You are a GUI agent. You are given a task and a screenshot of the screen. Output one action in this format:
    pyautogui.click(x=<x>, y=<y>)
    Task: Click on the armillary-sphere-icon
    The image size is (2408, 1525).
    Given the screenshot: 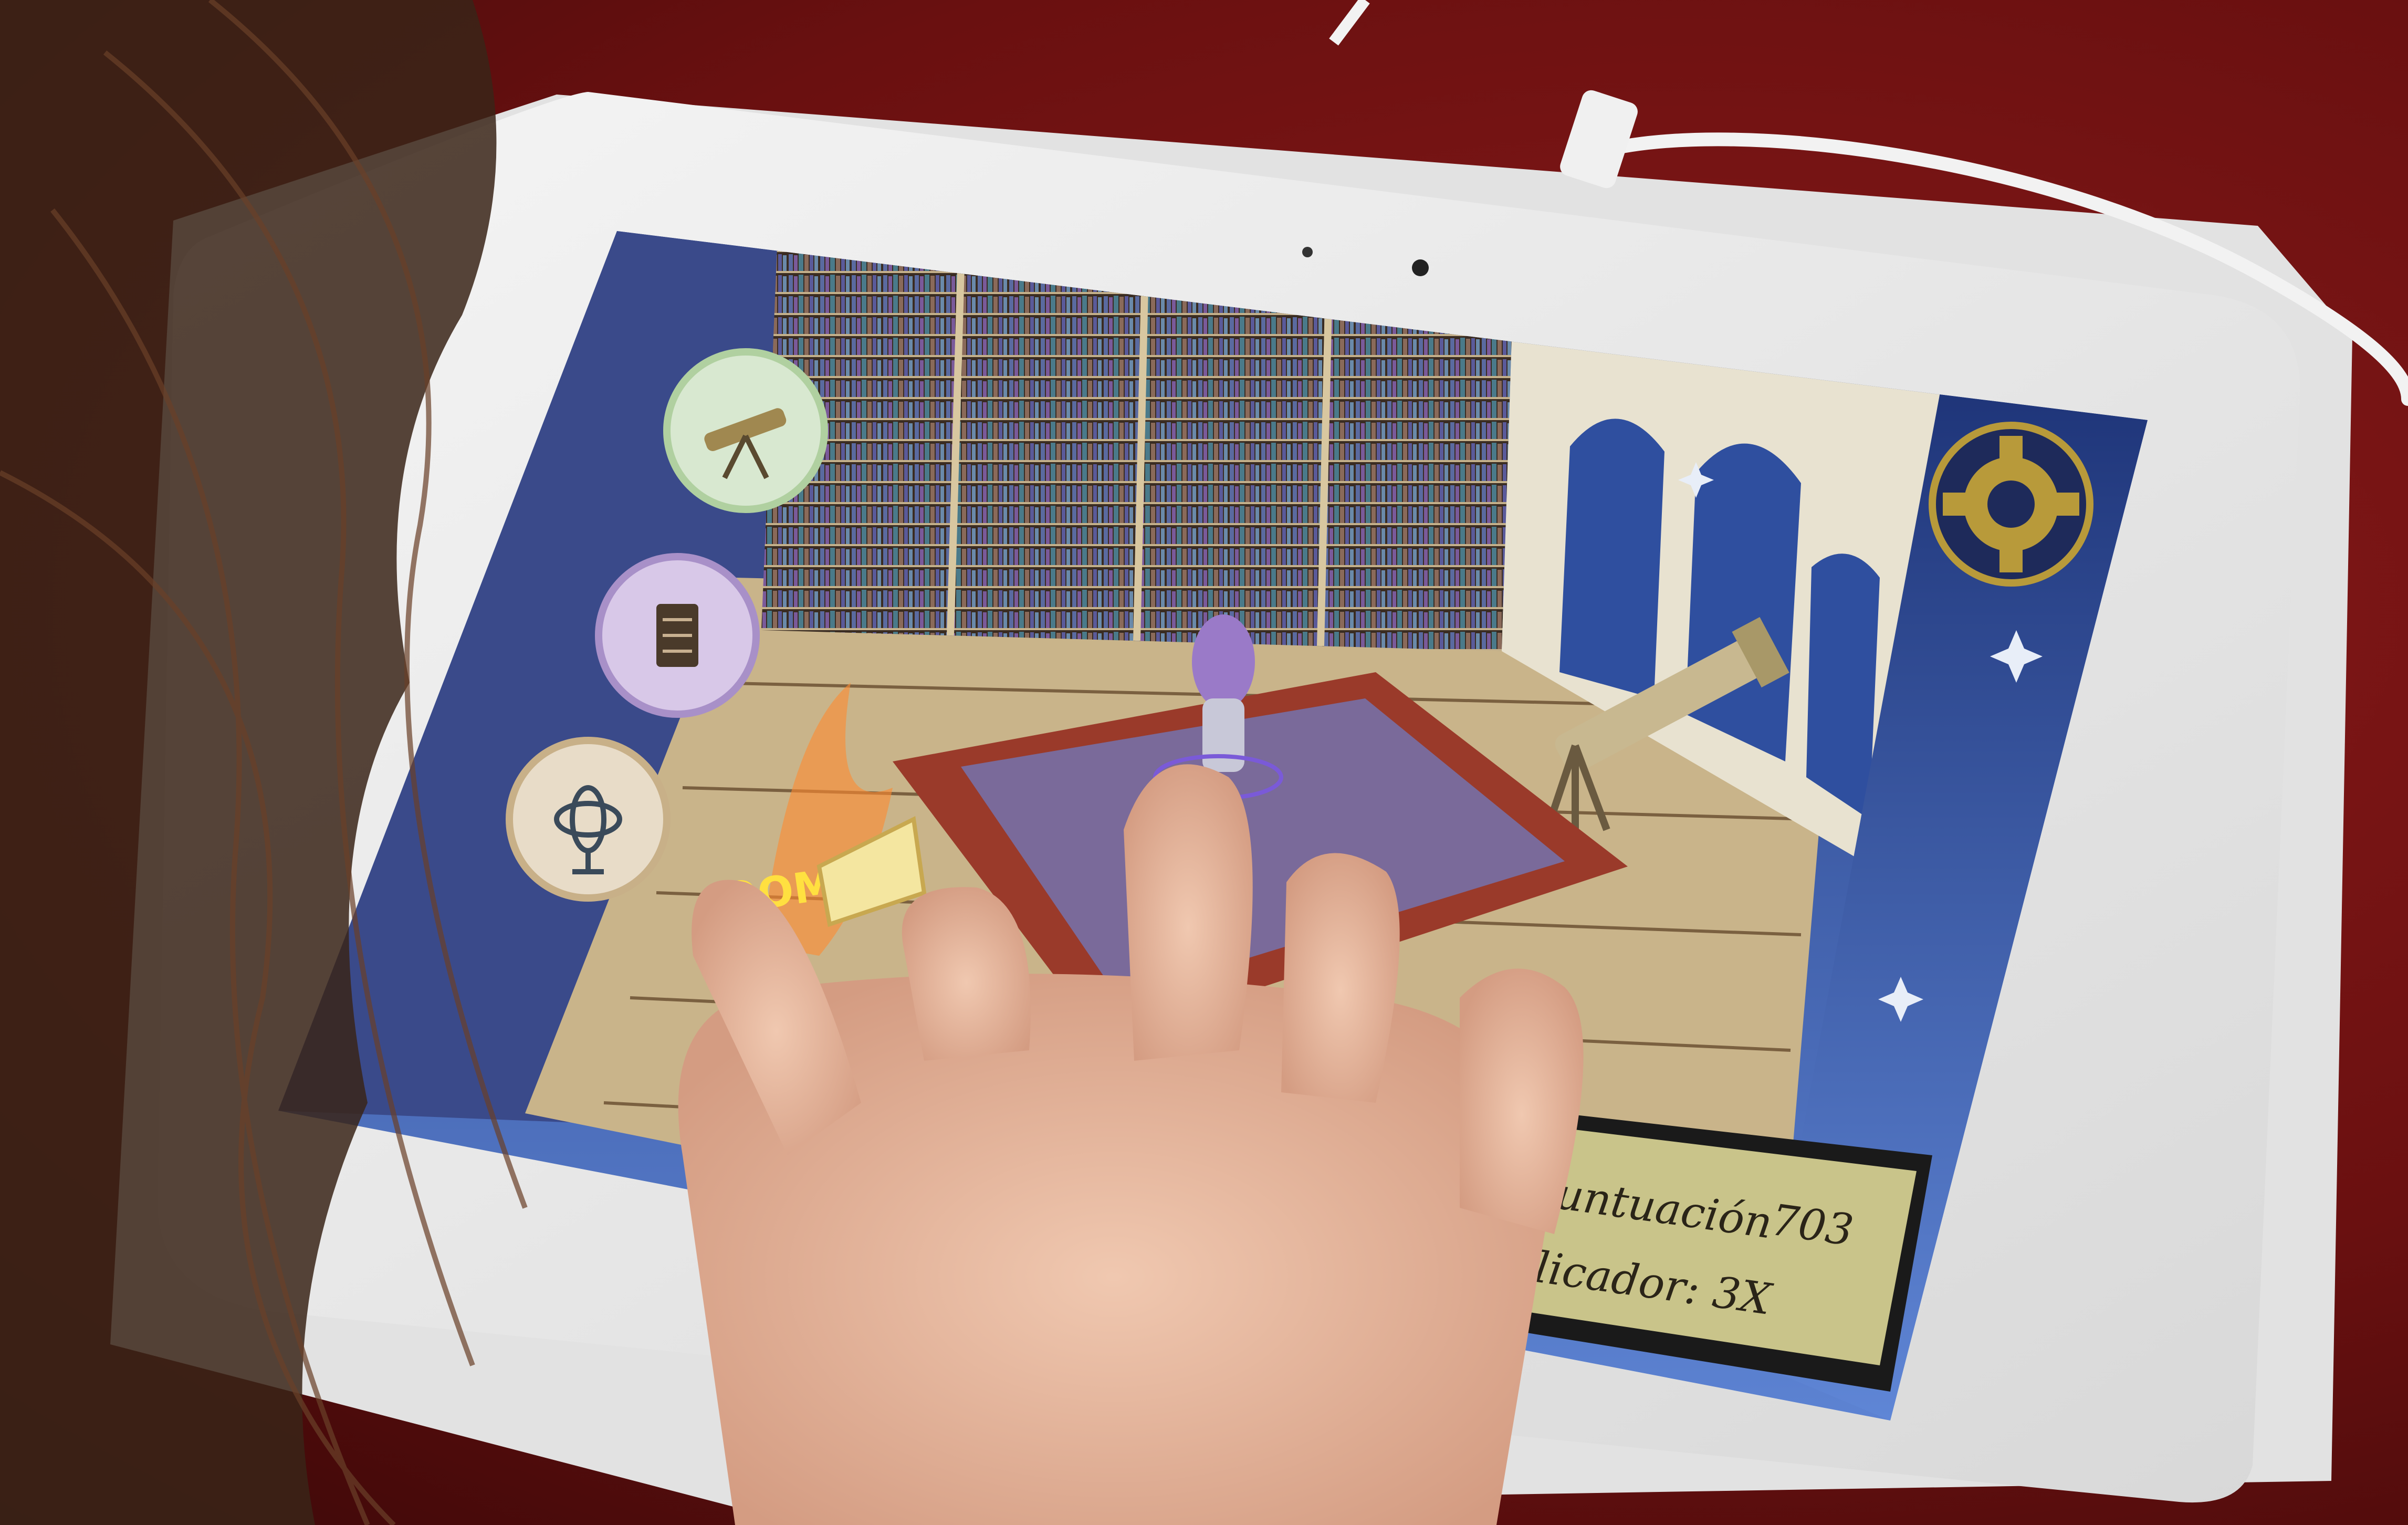 What is the action you would take?
    pyautogui.click(x=588, y=819)
    